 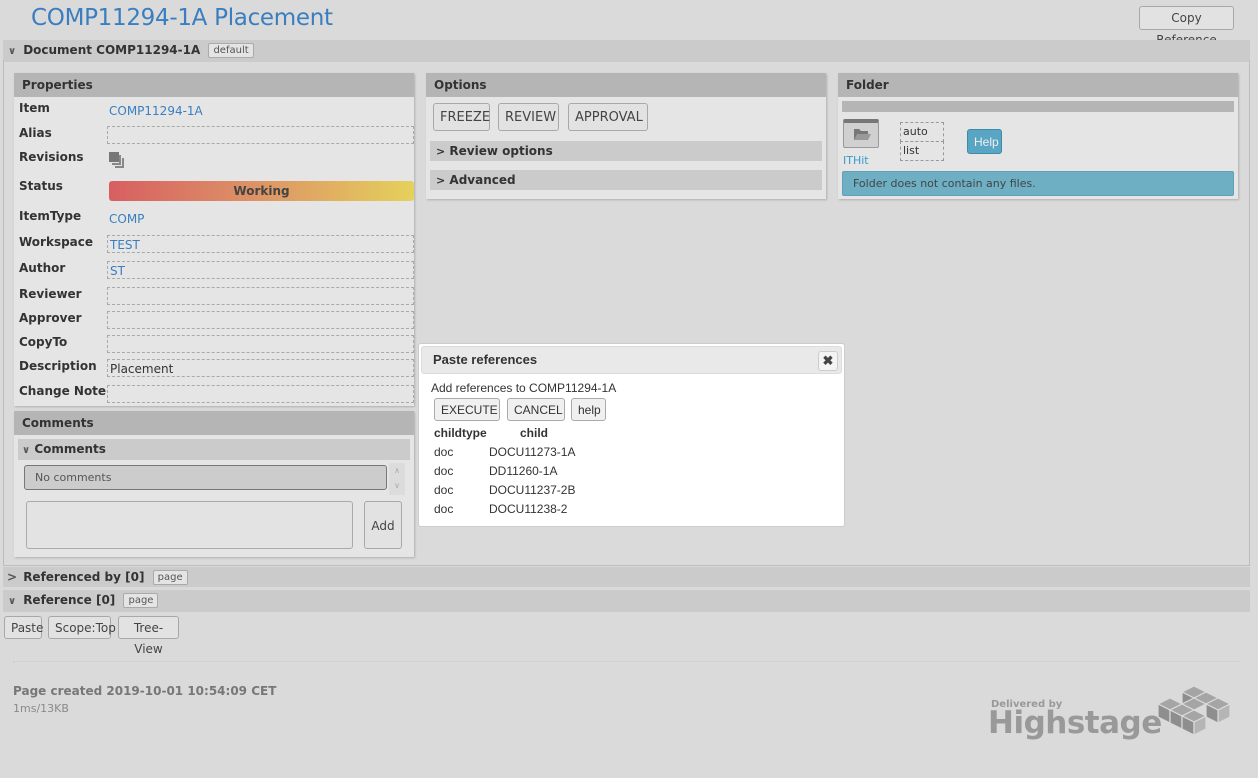 I want to click on comments-card: Comments ∨ Comments No comments ∧ ∨ Add, so click(x=214, y=484).